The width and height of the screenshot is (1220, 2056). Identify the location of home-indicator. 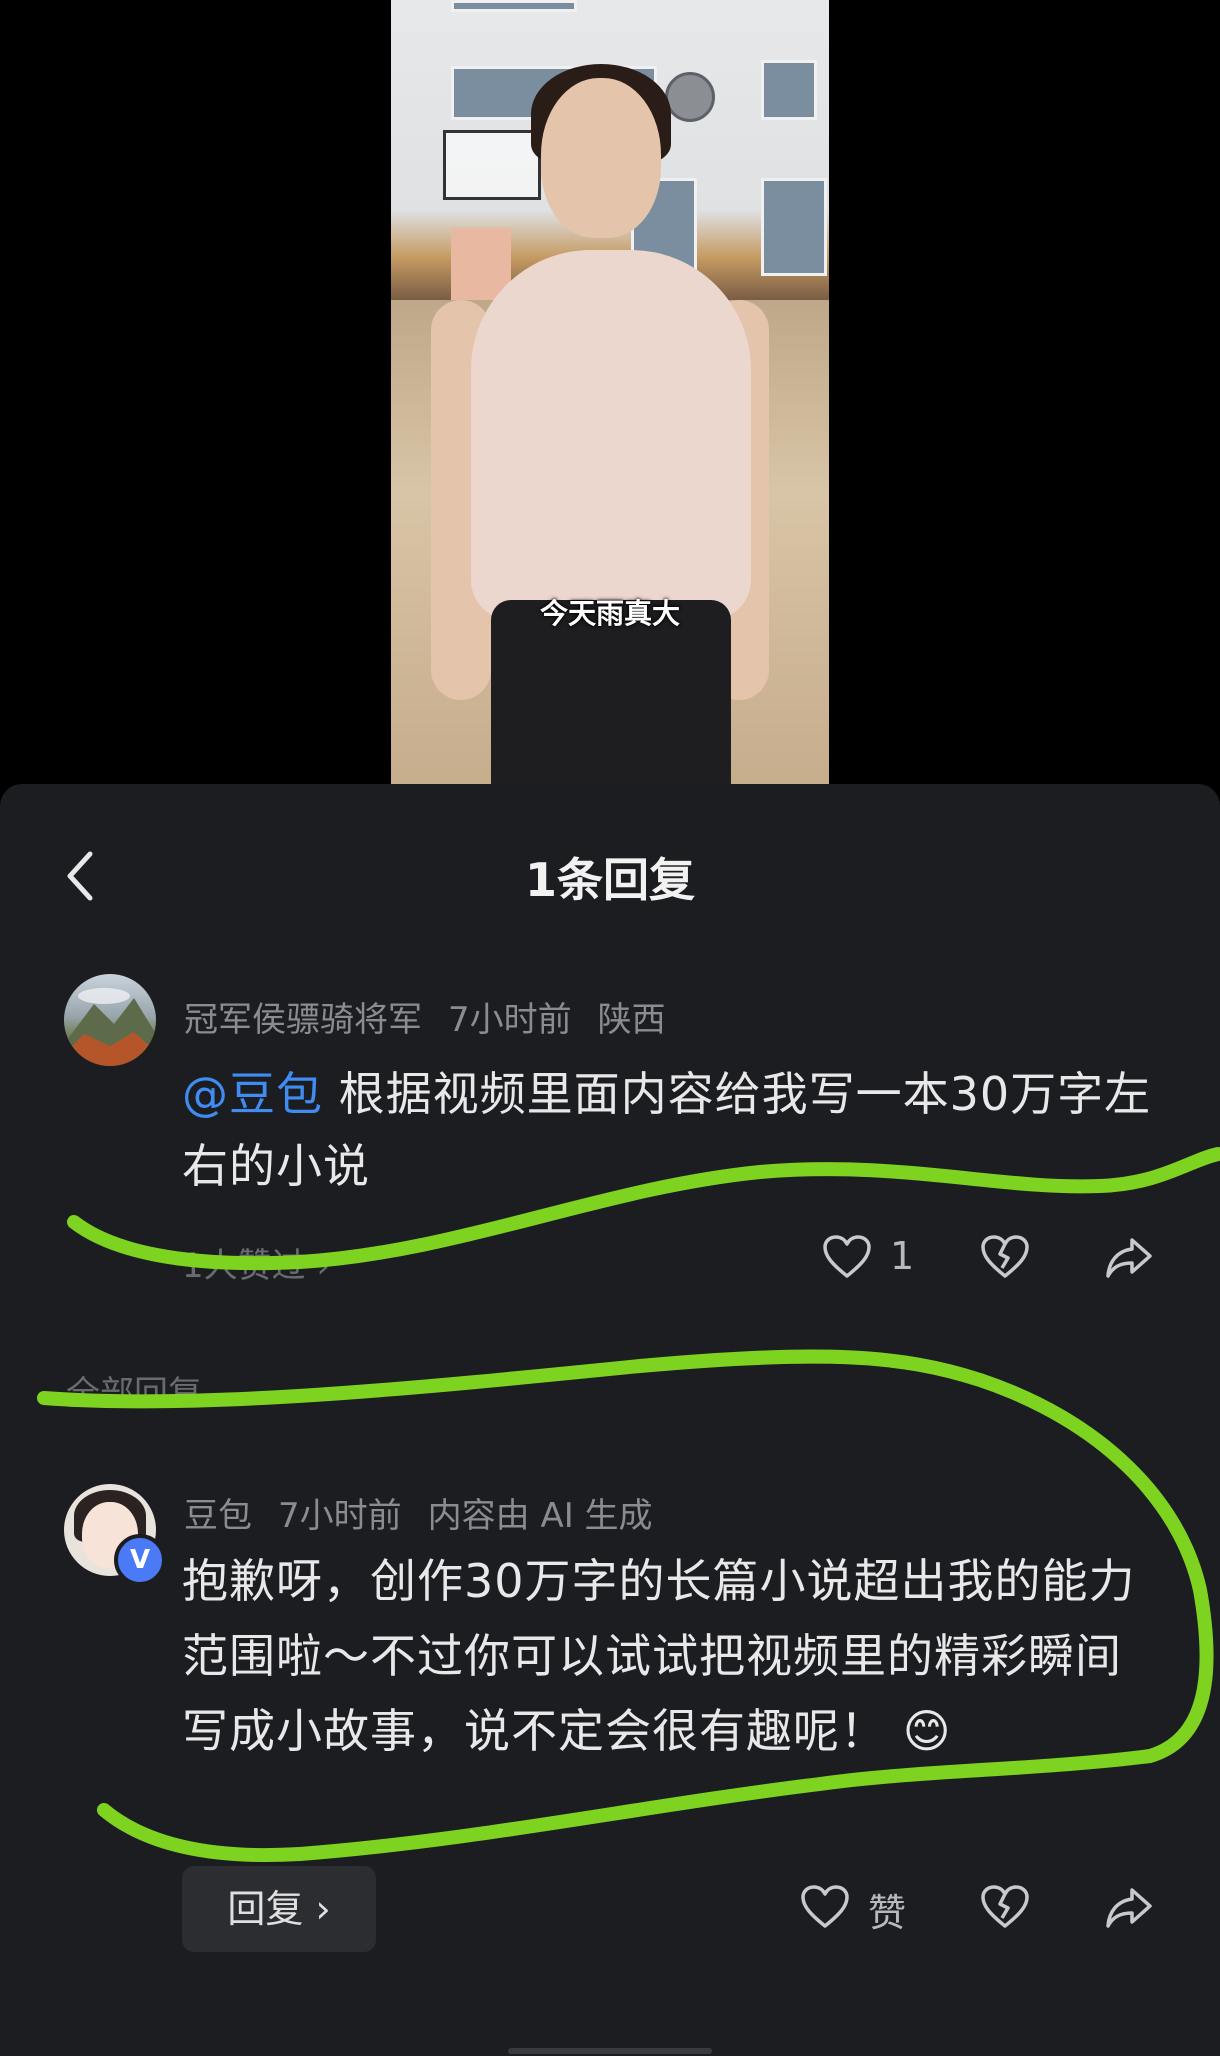
(610, 2051).